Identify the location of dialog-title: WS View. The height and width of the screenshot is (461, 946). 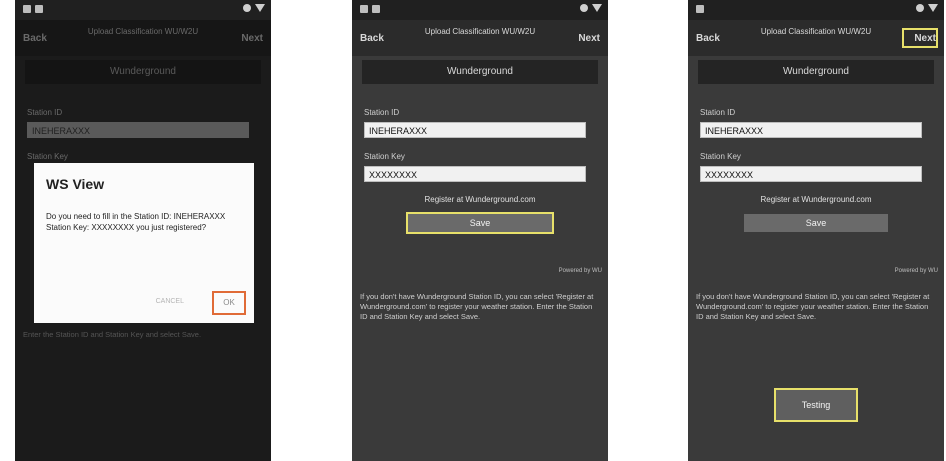
(75, 184).